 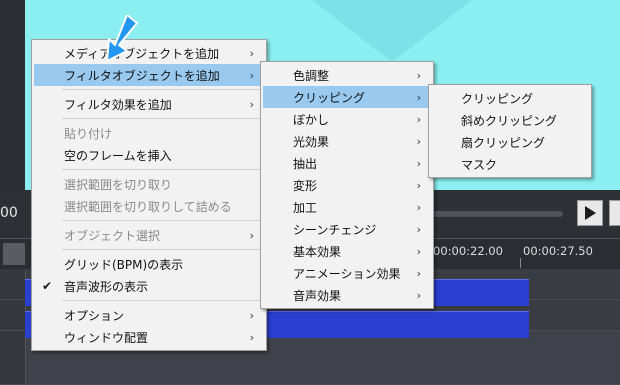 What do you see at coordinates (558, 251) in the screenshot?
I see `ruler-label: 00:00:27.50` at bounding box center [558, 251].